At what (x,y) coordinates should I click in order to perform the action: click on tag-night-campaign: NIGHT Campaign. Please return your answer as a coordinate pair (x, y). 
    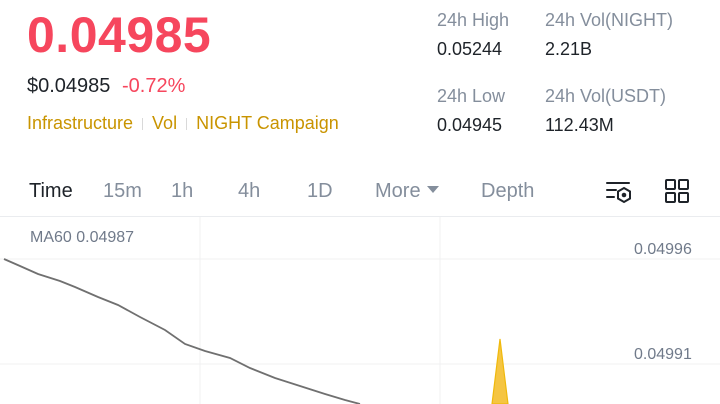
    Looking at the image, I should click on (267, 123).